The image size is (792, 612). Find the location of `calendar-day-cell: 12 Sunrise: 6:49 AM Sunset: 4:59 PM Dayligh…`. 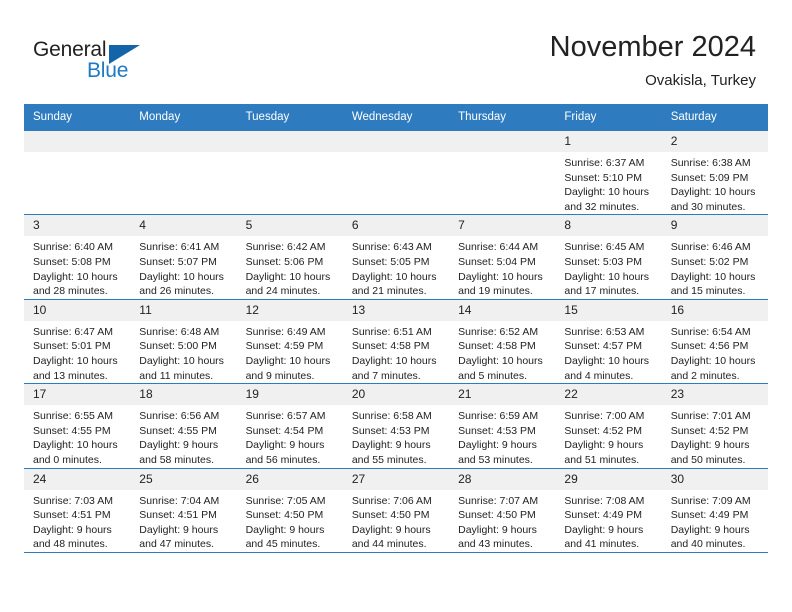

calendar-day-cell: 12 Sunrise: 6:49 AM Sunset: 4:59 PM Dayligh… is located at coordinates (289, 341).